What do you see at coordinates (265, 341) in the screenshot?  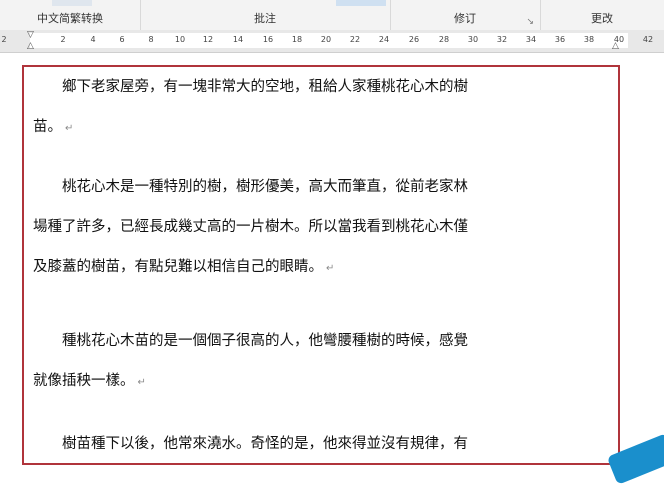 I see `text-line: 種桃花心木苗的是一個個子很高的人，他彎腰種樹的時候，感覺` at bounding box center [265, 341].